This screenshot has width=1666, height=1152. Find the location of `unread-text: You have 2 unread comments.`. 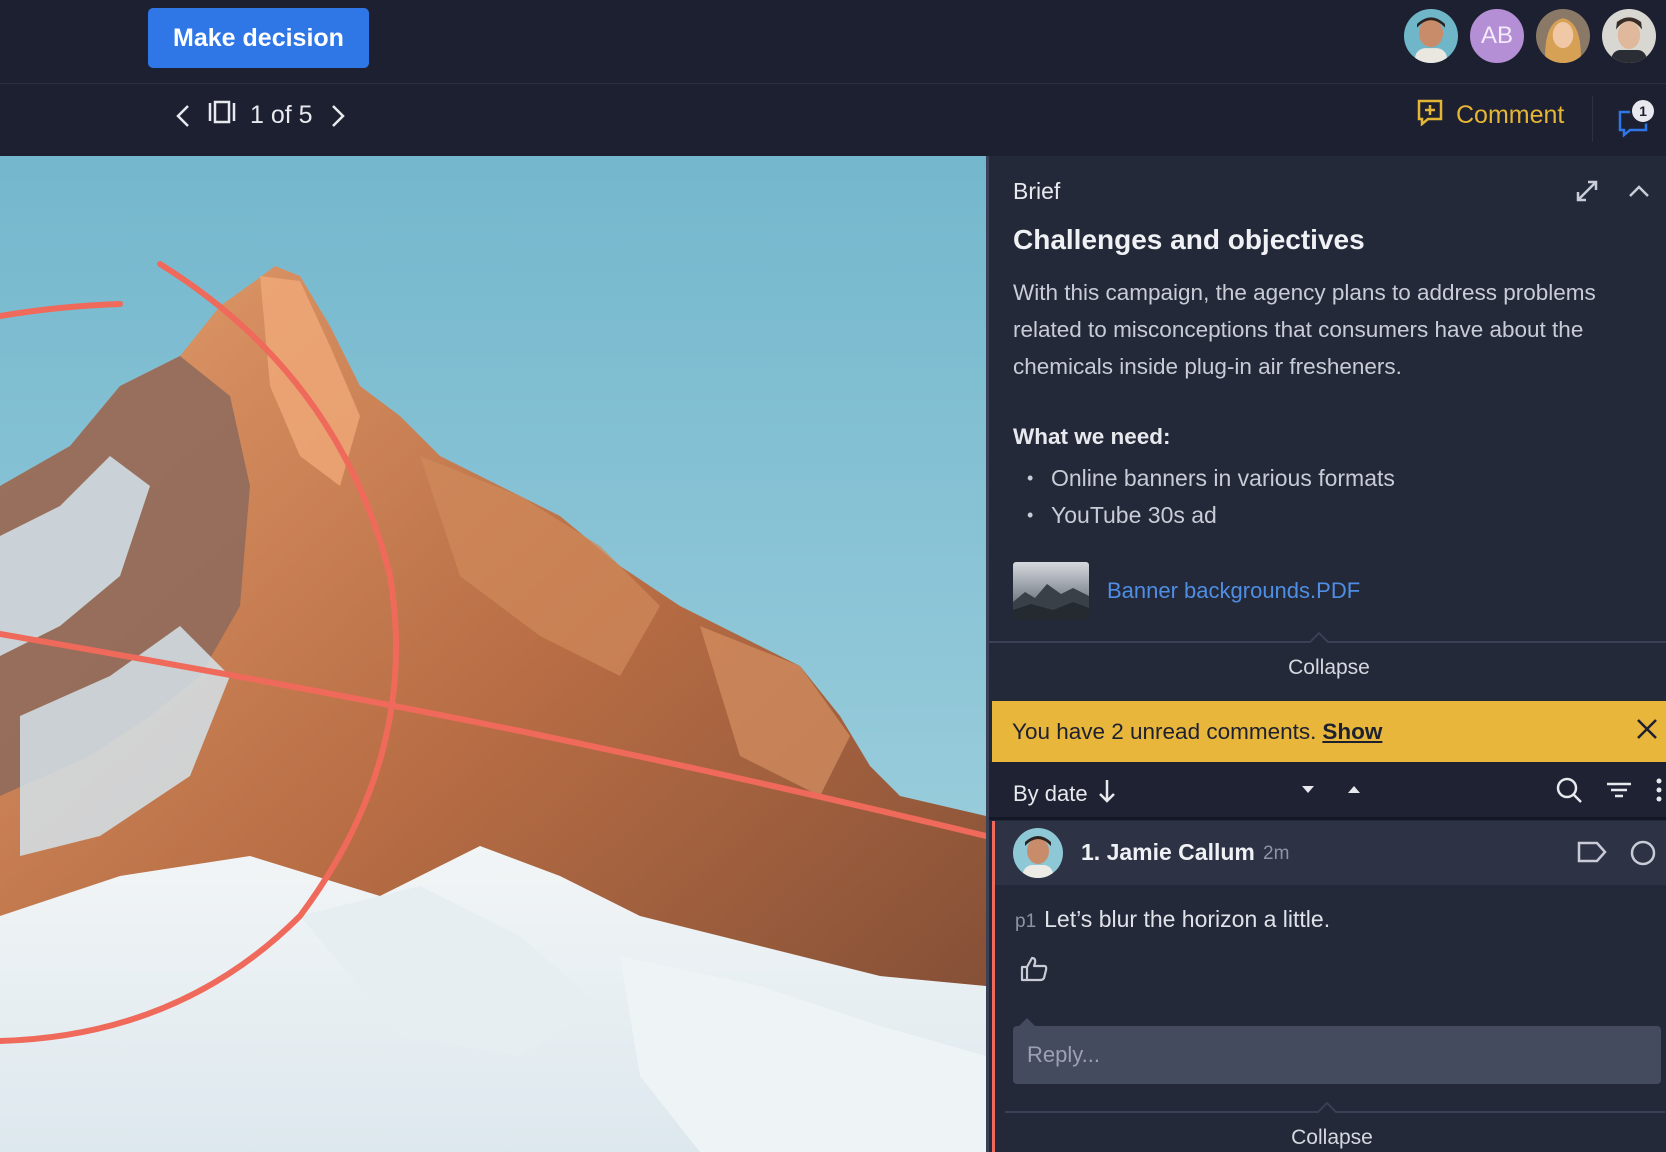

unread-text: You have 2 unread comments. is located at coordinates (1164, 731).